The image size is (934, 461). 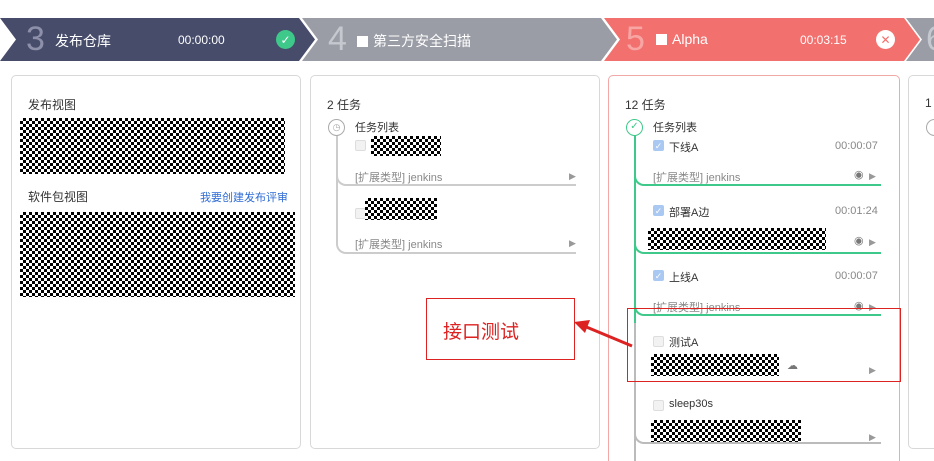 I want to click on status-circle-icon, so click(x=930, y=127).